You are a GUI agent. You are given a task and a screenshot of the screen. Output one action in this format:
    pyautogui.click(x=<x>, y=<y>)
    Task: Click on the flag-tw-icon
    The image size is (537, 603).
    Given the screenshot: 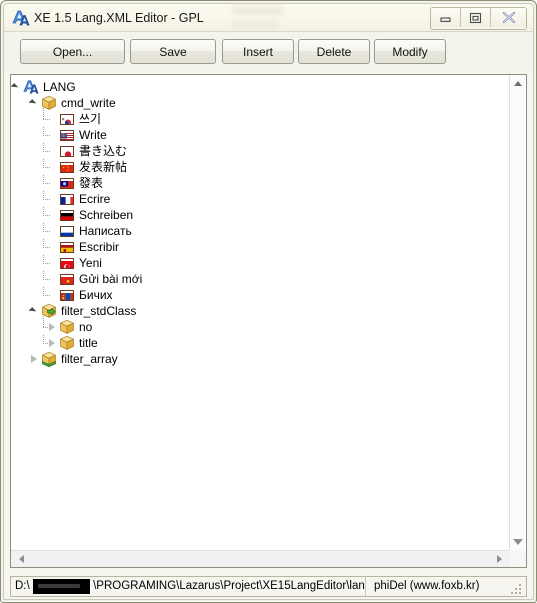 What is the action you would take?
    pyautogui.click(x=67, y=183)
    